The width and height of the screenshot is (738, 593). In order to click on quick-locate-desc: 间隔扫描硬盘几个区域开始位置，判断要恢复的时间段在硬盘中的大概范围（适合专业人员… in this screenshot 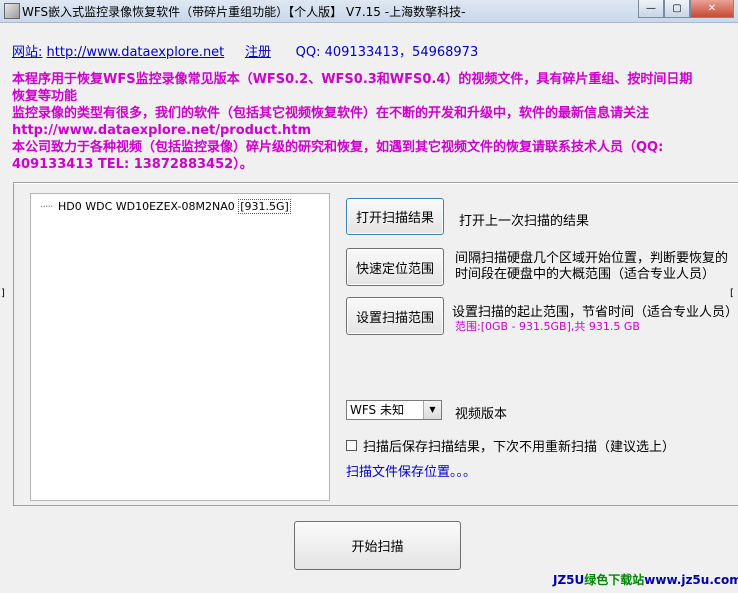, I will do `click(592, 266)`.